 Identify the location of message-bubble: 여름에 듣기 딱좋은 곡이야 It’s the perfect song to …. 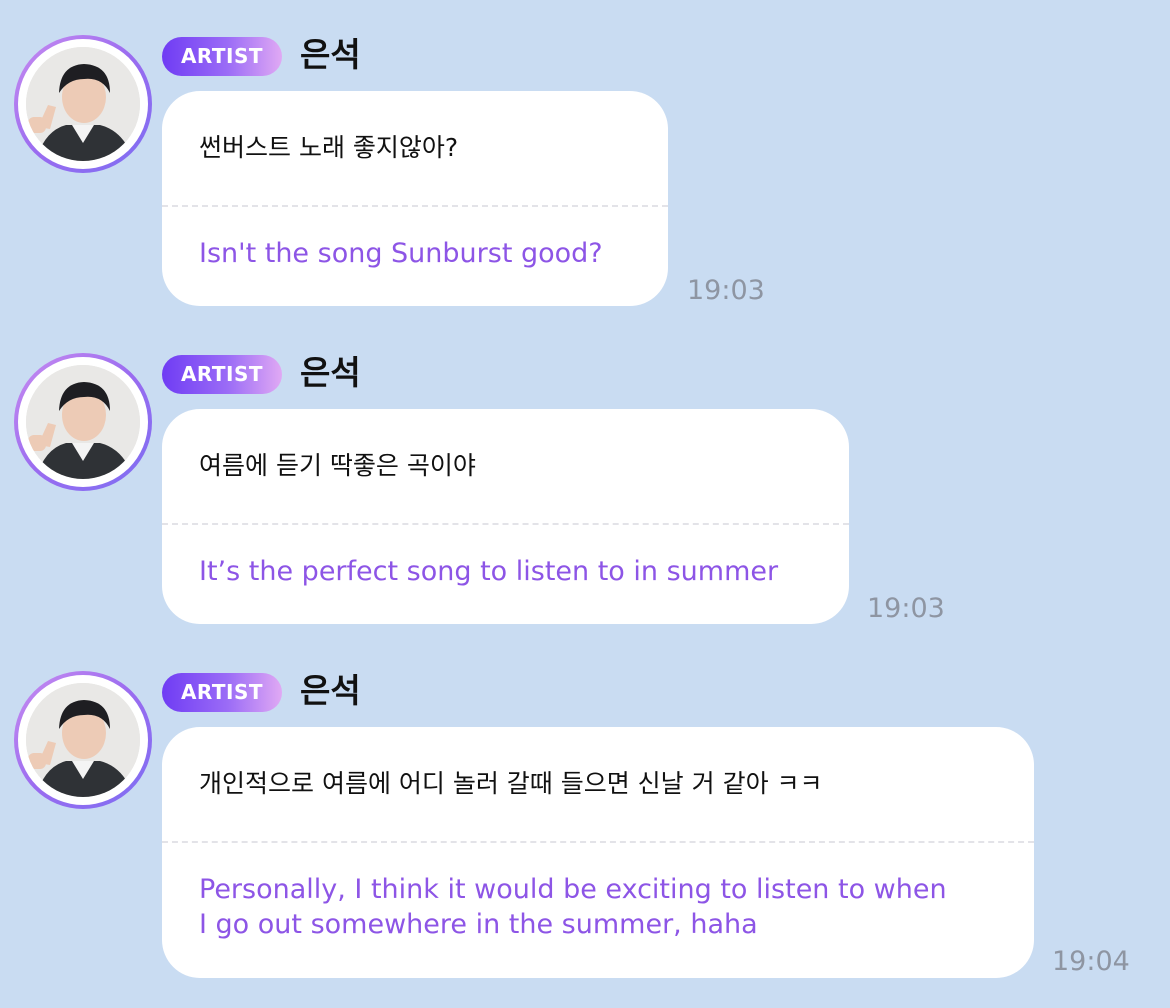
(505, 516).